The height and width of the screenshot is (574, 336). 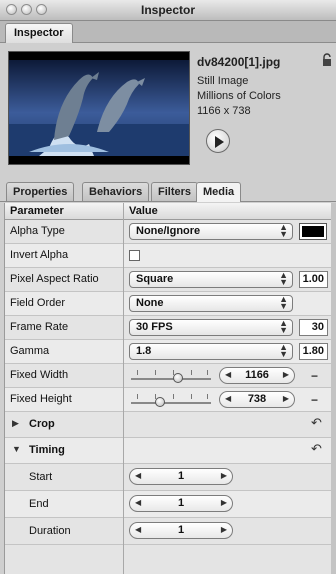 What do you see at coordinates (181, 503) in the screenshot?
I see `end-stepper: ◀ 1 ▶` at bounding box center [181, 503].